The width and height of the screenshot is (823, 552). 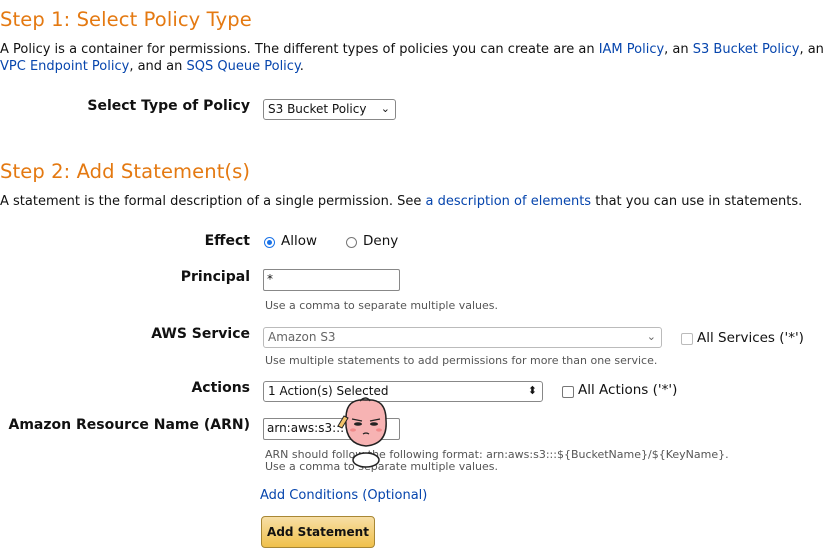 I want to click on add-conditions-link: Add Conditions (Optional), so click(x=343, y=495).